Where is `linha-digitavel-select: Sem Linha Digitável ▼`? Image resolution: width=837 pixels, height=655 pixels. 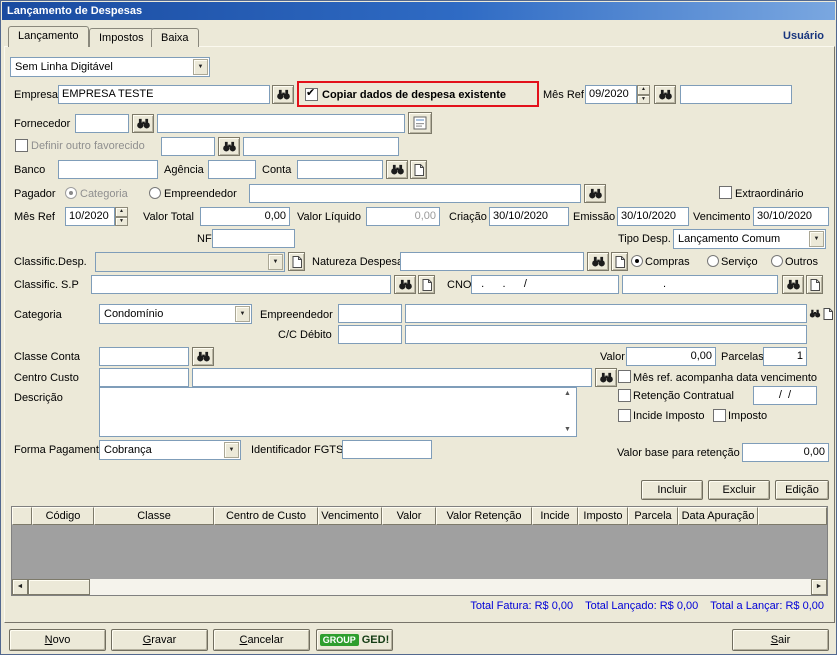 linha-digitavel-select: Sem Linha Digitável ▼ is located at coordinates (110, 67).